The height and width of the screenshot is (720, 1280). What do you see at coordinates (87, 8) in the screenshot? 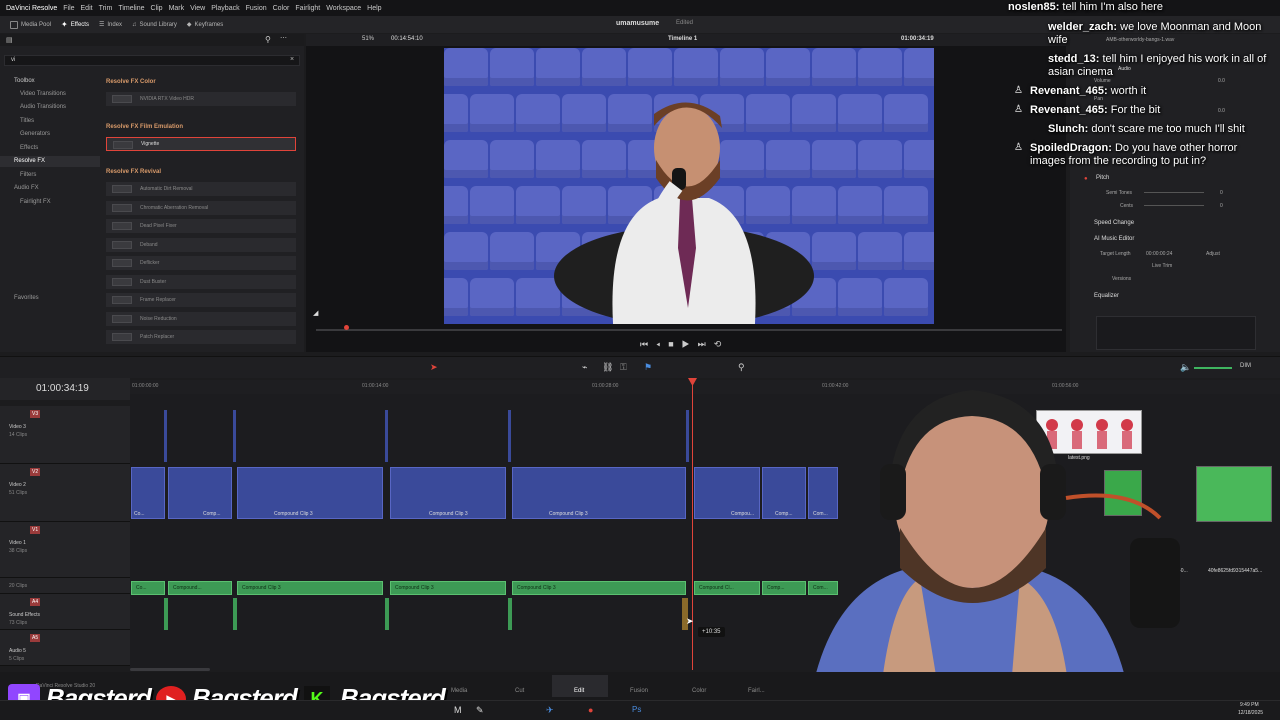
I see `menu-edit: Edit` at bounding box center [87, 8].